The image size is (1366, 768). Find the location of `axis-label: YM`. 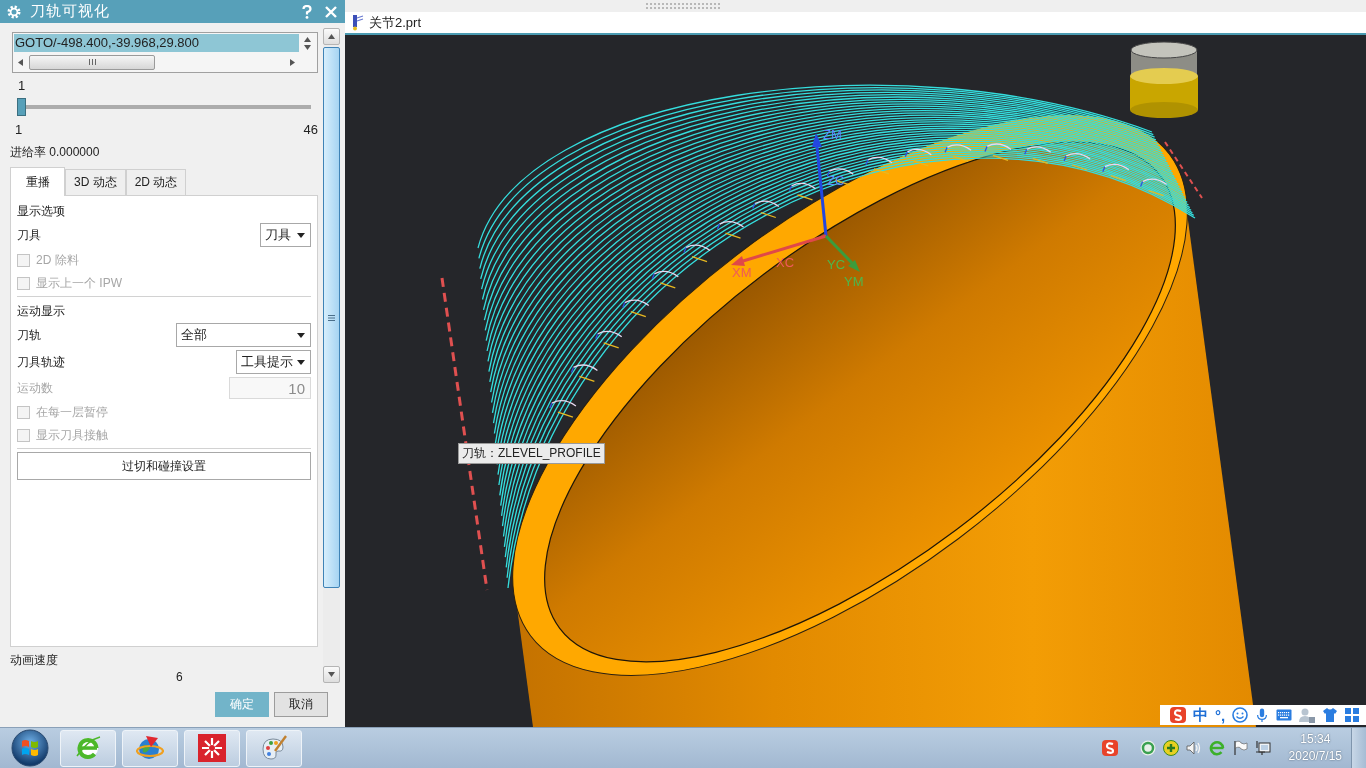

axis-label: YM is located at coordinates (854, 281).